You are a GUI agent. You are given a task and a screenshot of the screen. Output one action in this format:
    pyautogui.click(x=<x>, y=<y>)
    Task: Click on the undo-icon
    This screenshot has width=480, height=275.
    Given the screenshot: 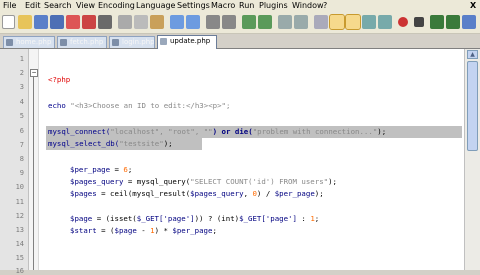 What is the action you would take?
    pyautogui.click(x=177, y=22)
    